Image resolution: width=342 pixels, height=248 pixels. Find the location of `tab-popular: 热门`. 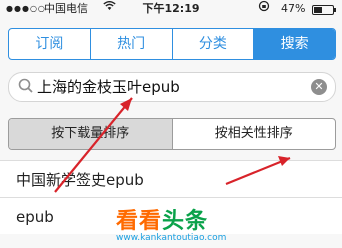

tab-popular: 热门 is located at coordinates (130, 44).